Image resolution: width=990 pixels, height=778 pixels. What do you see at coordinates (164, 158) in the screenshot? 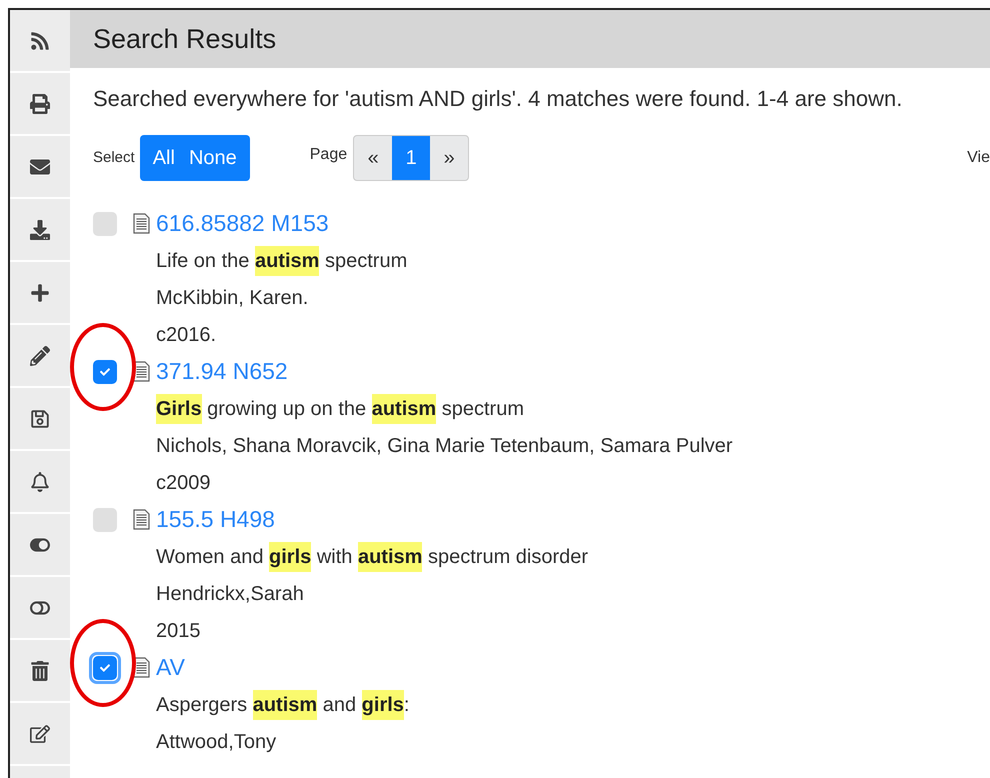
I see `select-option: All` at bounding box center [164, 158].